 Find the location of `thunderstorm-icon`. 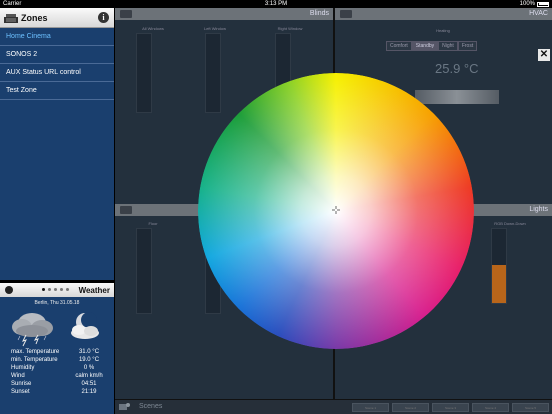

thunderstorm-icon is located at coordinates (32, 330).